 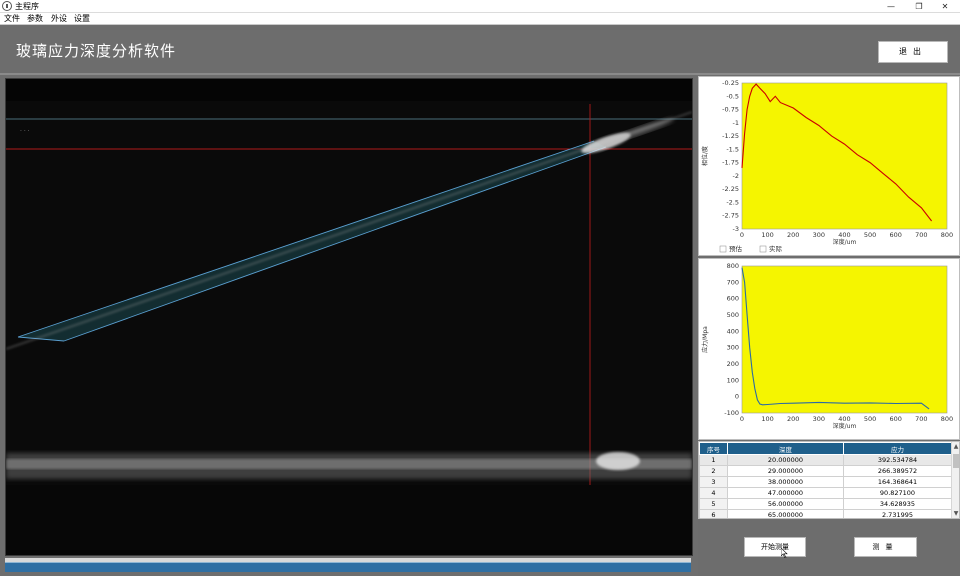 What do you see at coordinates (829, 548) in the screenshot?
I see `action-area: 开始测量 测量` at bounding box center [829, 548].